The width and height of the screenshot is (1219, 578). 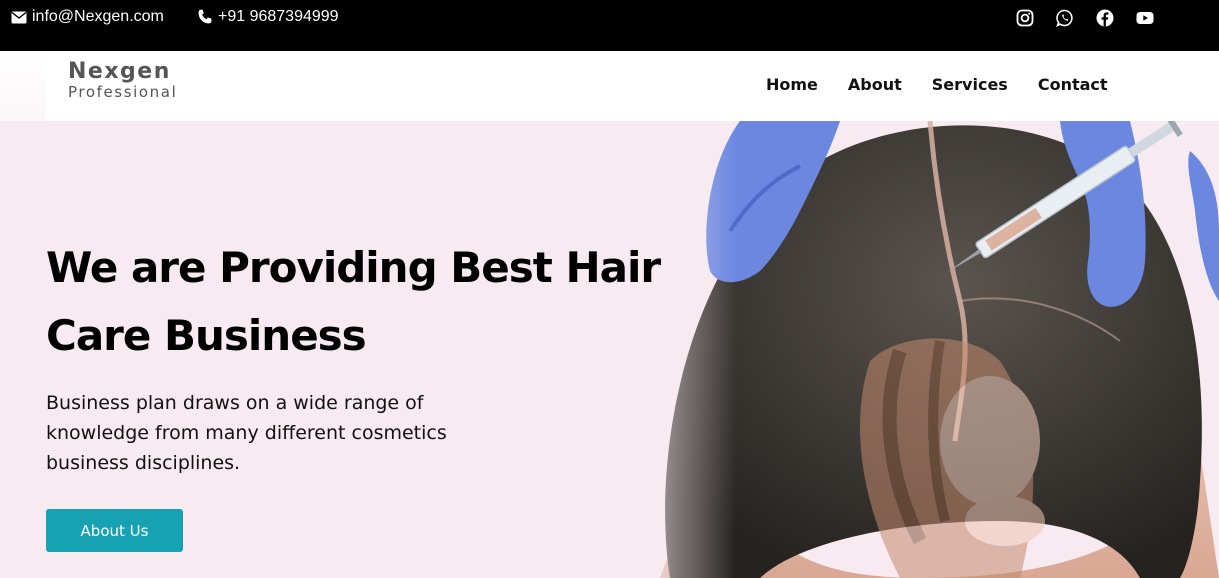 What do you see at coordinates (119, 71) in the screenshot?
I see `brand-name: Nexgen` at bounding box center [119, 71].